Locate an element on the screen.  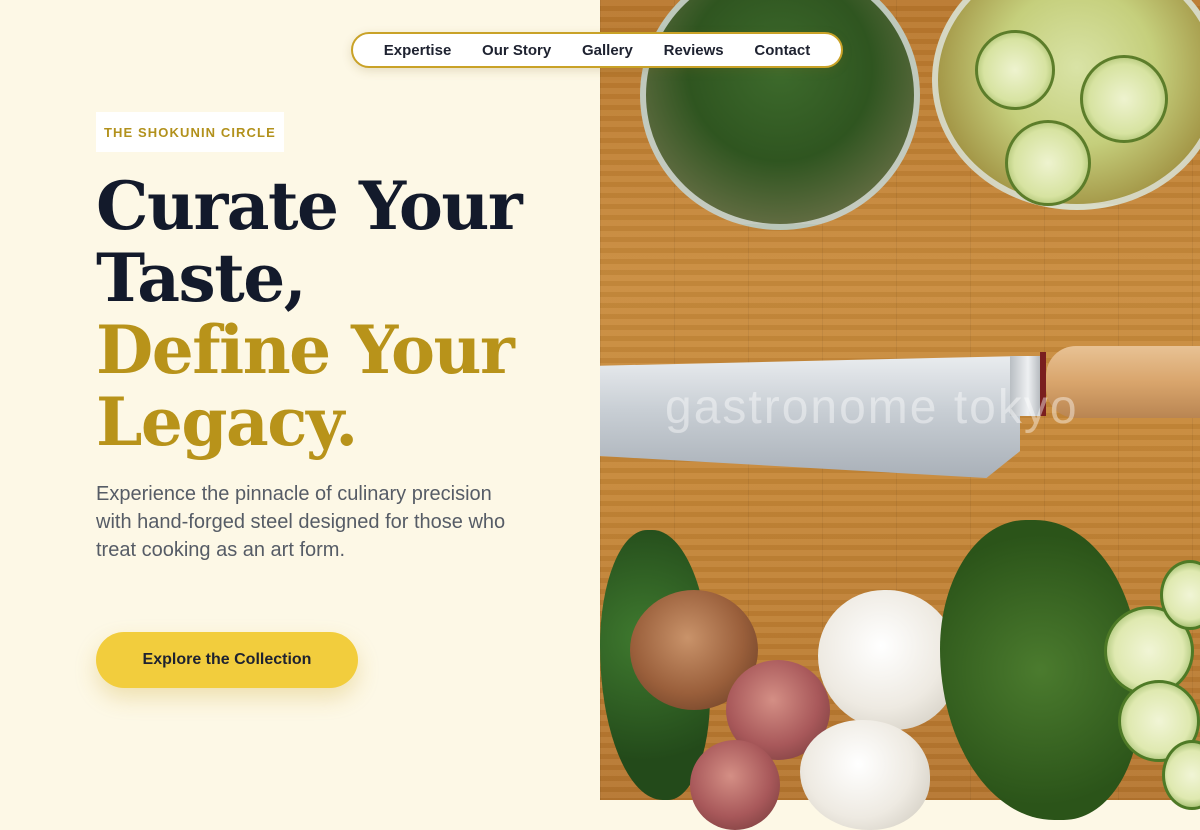
headline-line-4: Legacy. is located at coordinates (227, 422).